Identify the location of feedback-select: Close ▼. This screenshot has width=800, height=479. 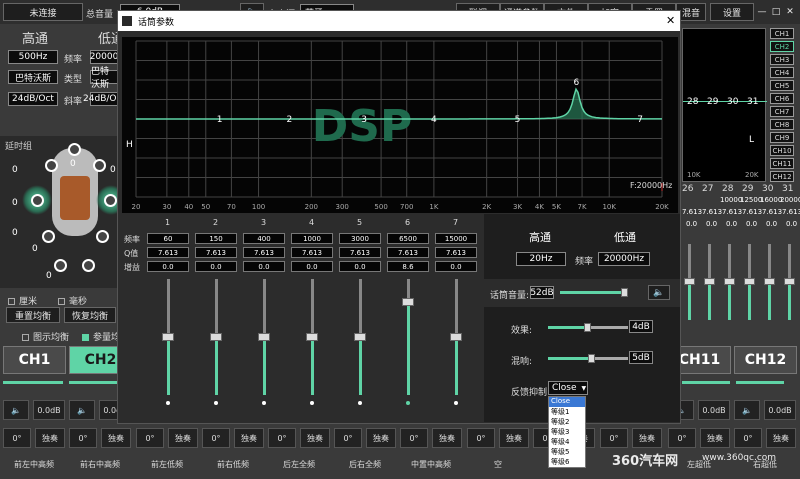
(568, 388).